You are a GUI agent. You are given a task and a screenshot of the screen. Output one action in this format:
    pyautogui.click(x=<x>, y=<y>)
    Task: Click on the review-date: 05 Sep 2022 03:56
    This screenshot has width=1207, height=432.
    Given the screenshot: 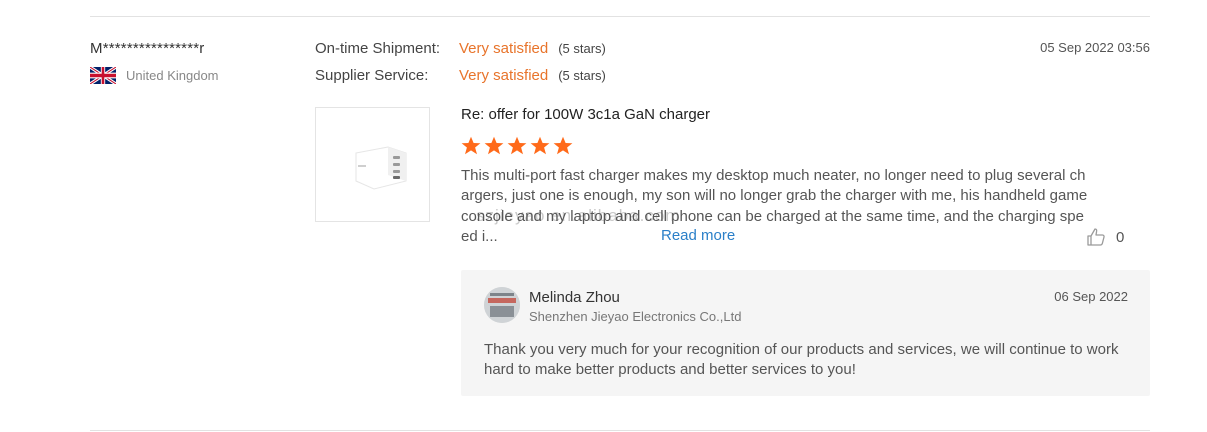 What is the action you would take?
    pyautogui.click(x=1095, y=47)
    